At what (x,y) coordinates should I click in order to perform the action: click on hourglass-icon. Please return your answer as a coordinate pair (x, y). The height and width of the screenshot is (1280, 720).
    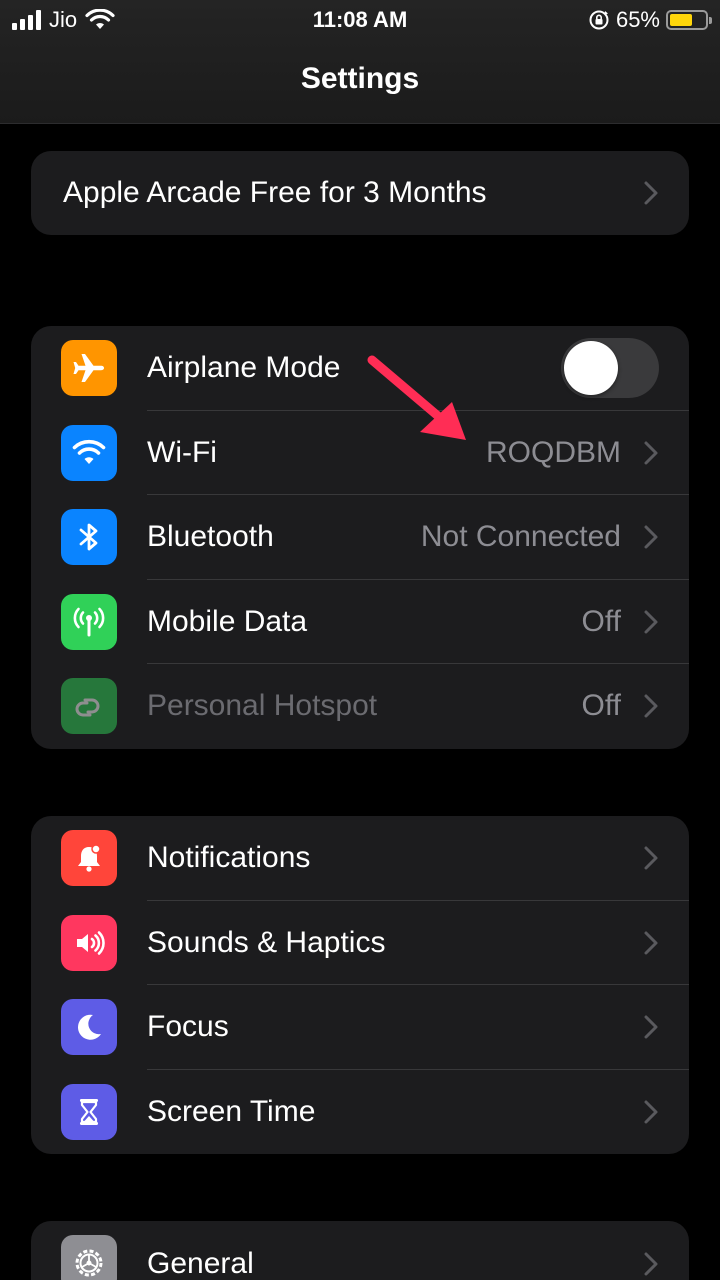
    Looking at the image, I should click on (89, 1111).